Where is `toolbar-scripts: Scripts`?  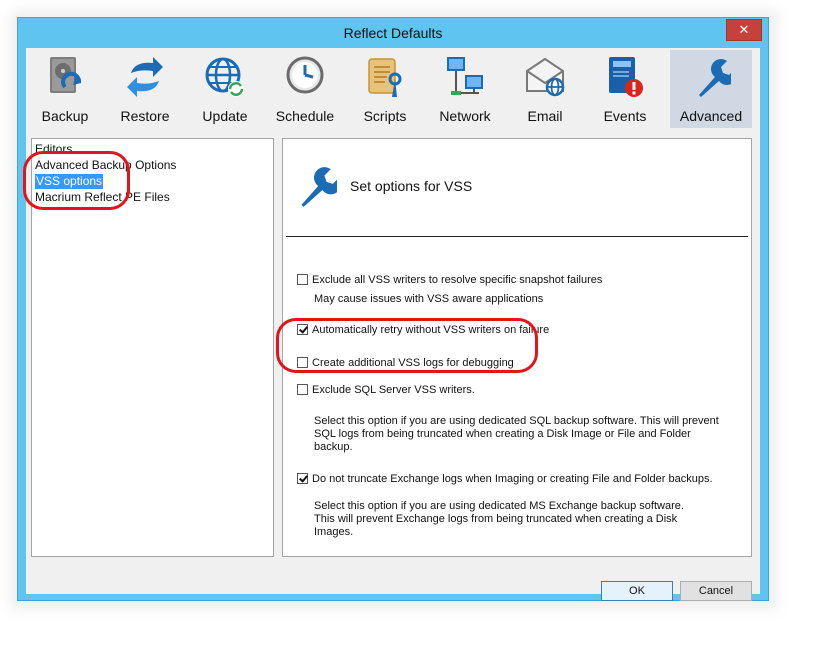 toolbar-scripts: Scripts is located at coordinates (385, 89).